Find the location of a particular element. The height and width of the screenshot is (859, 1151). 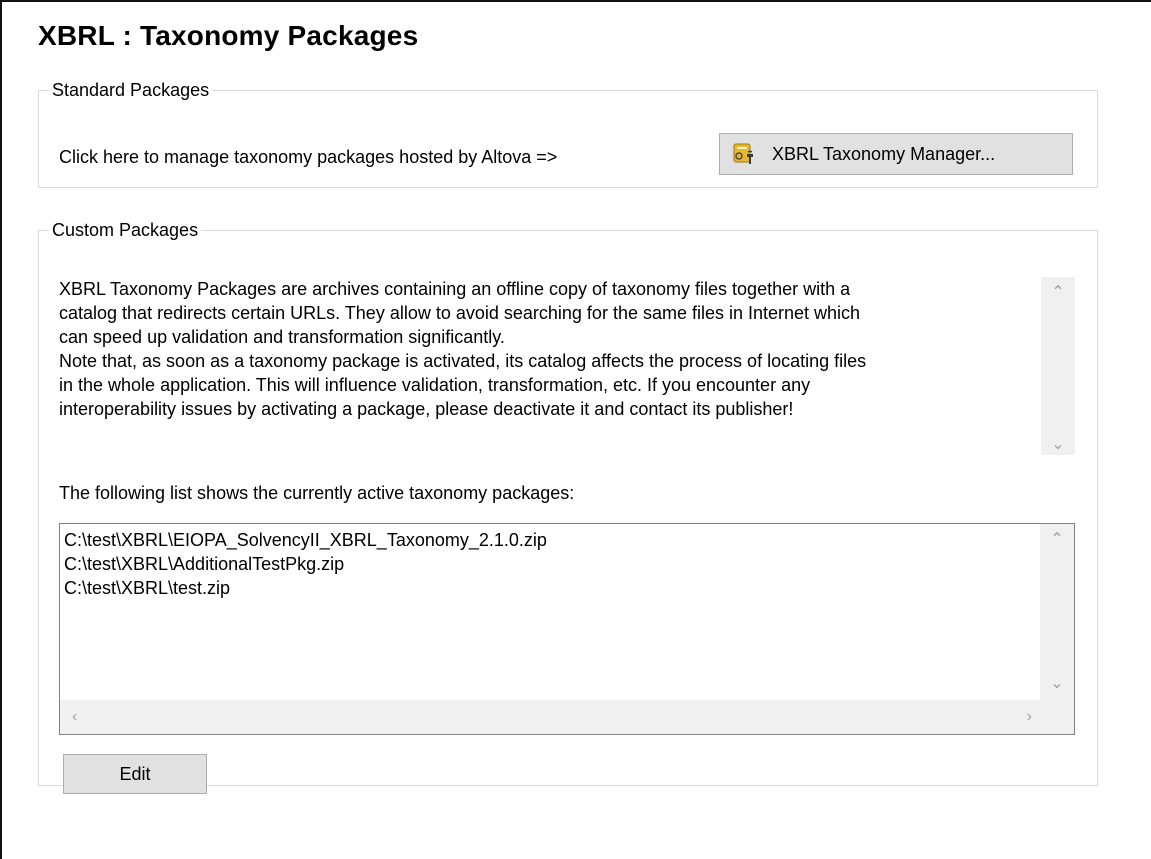

list-vertical-scrollbar: ⌃ ⌄ is located at coordinates (1057, 612).